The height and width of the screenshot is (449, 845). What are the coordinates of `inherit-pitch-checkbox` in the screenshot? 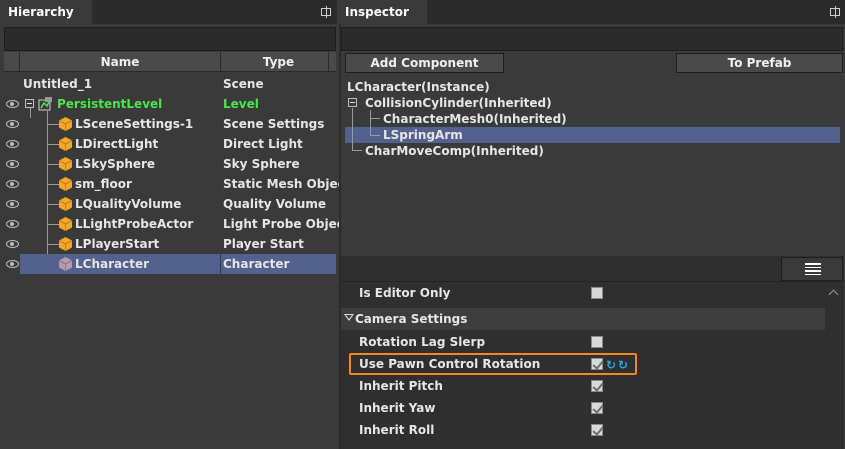 It's located at (597, 386).